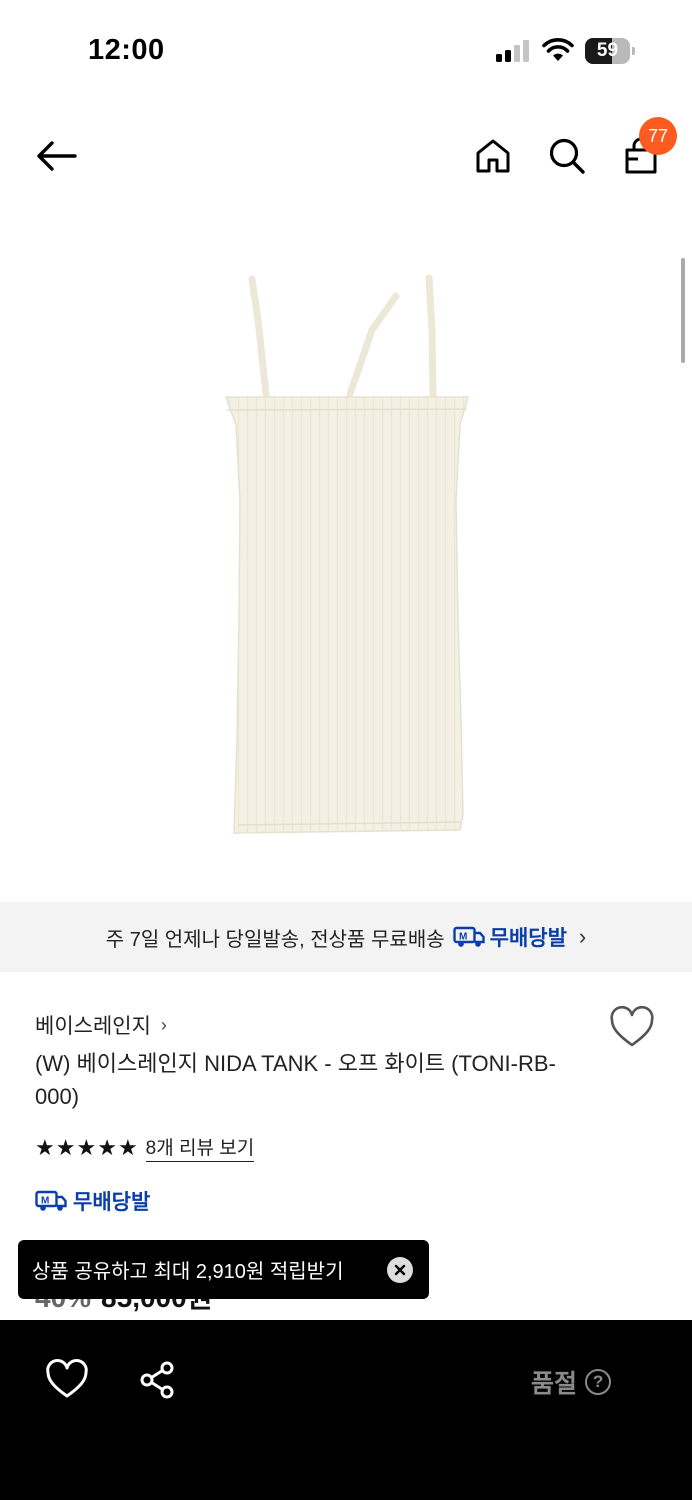  I want to click on scrollbar, so click(683, 310).